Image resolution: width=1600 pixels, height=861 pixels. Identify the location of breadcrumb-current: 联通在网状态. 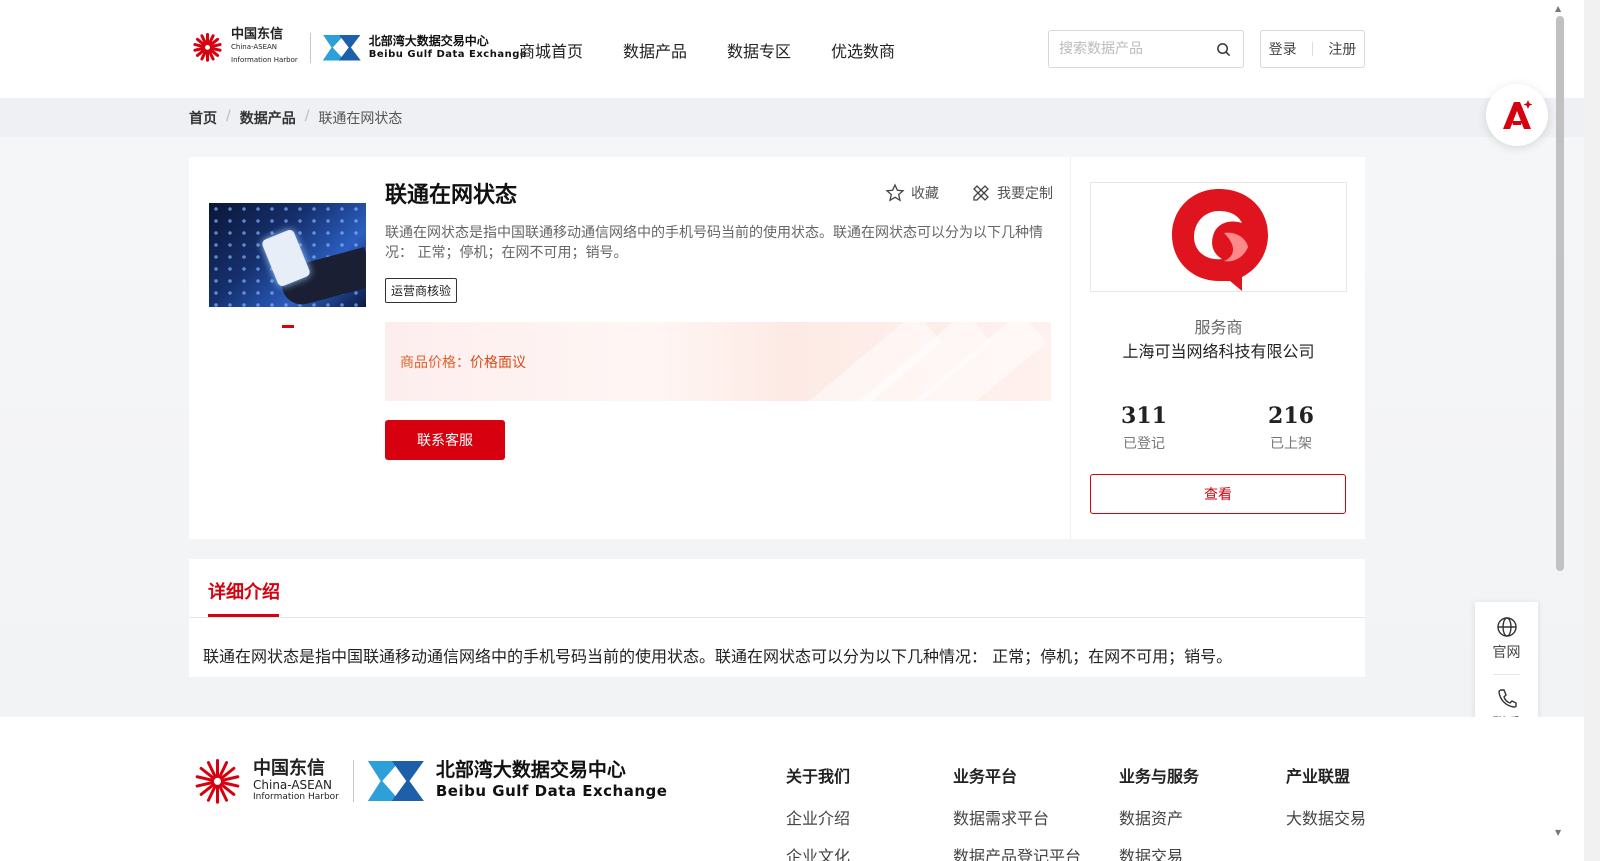
(360, 119).